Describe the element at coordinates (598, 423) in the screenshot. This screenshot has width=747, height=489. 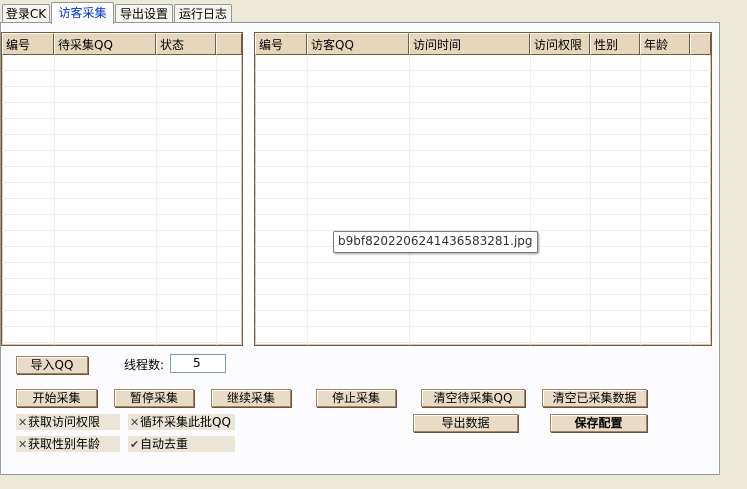
I see `save-config-button: 保存配置` at that location.